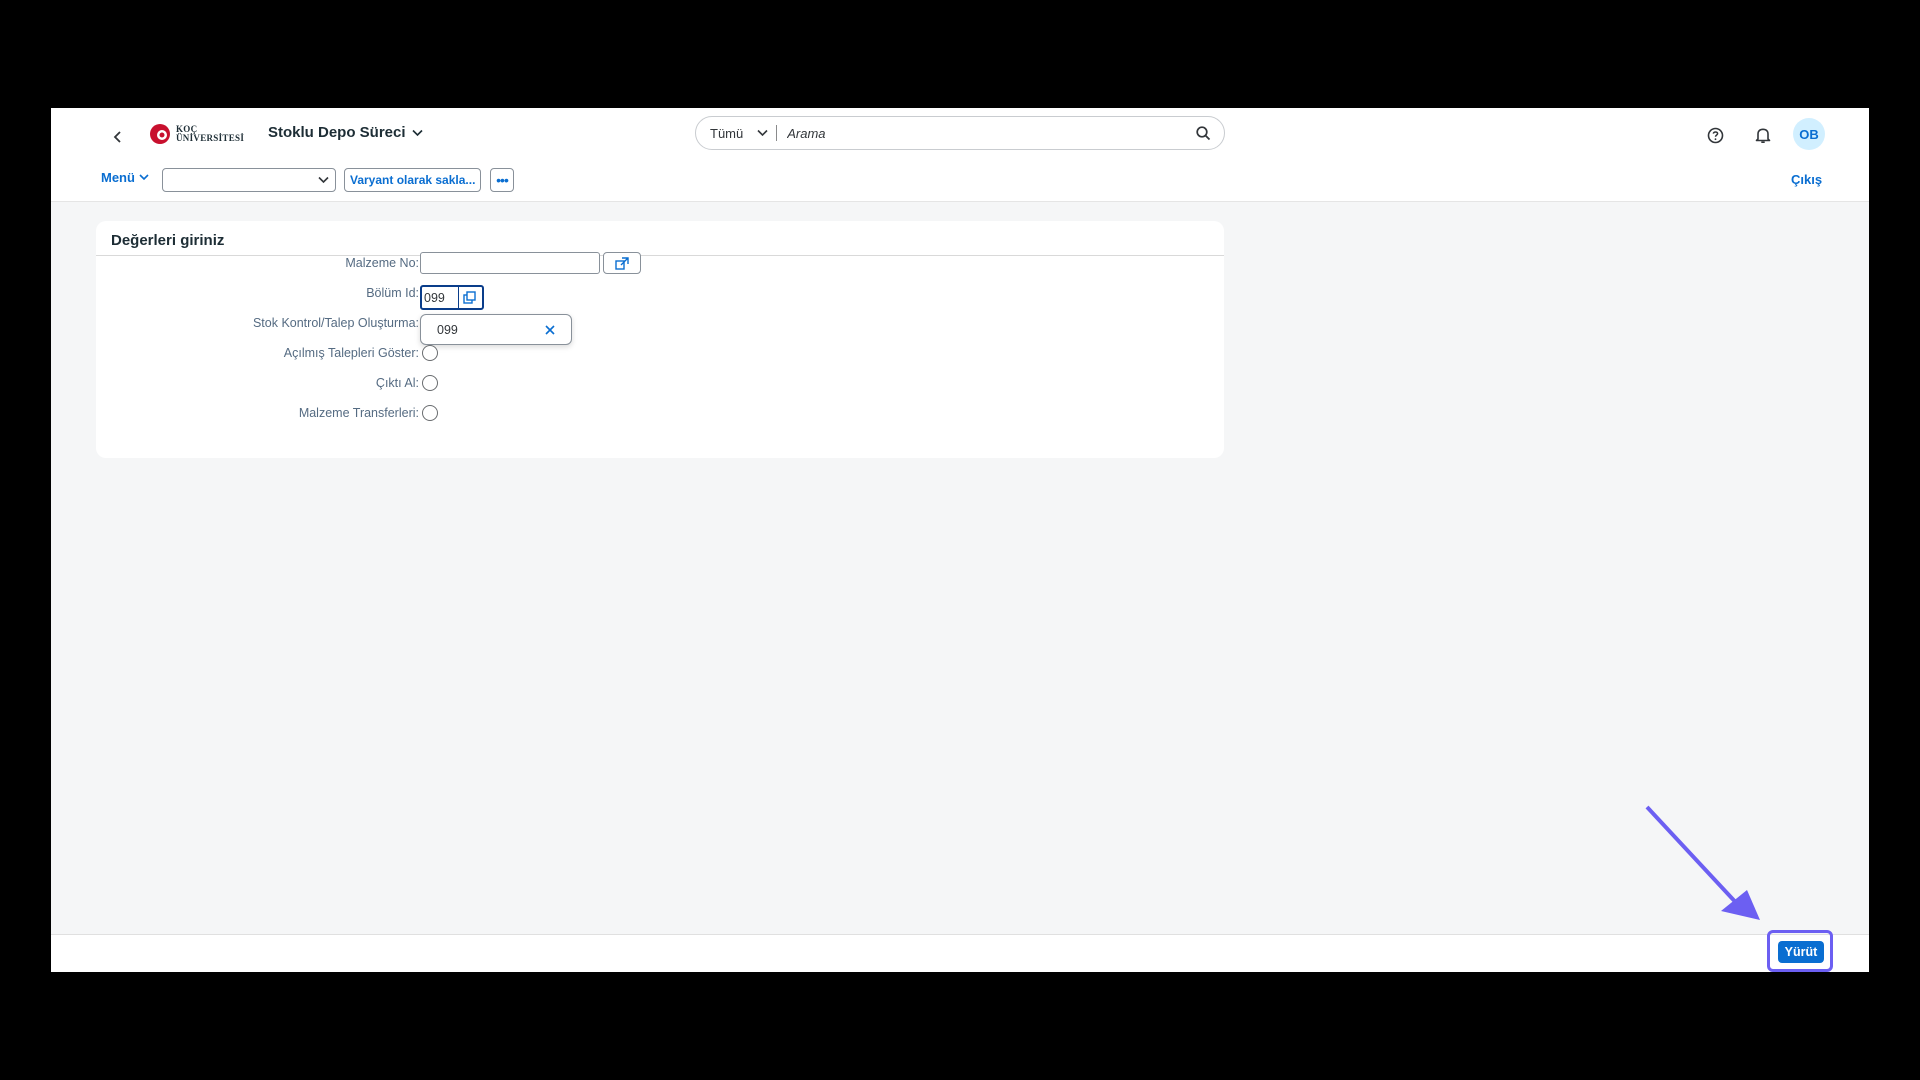  What do you see at coordinates (392, 293) in the screenshot?
I see `field-label-department-id: Bölüm Id:` at bounding box center [392, 293].